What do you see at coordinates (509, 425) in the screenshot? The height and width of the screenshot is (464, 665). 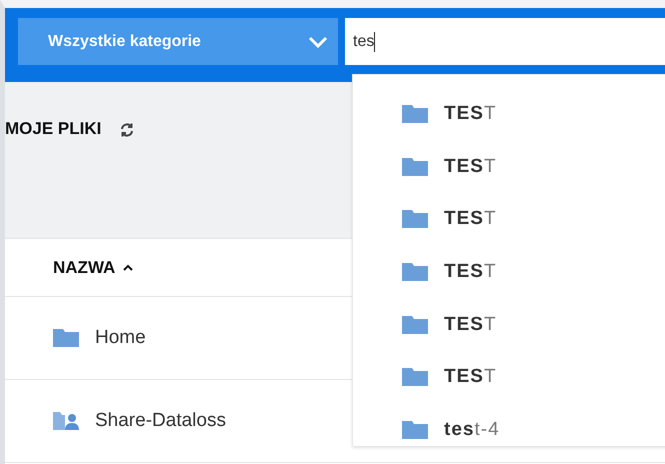 I see `suggestion-item: test-4` at bounding box center [509, 425].